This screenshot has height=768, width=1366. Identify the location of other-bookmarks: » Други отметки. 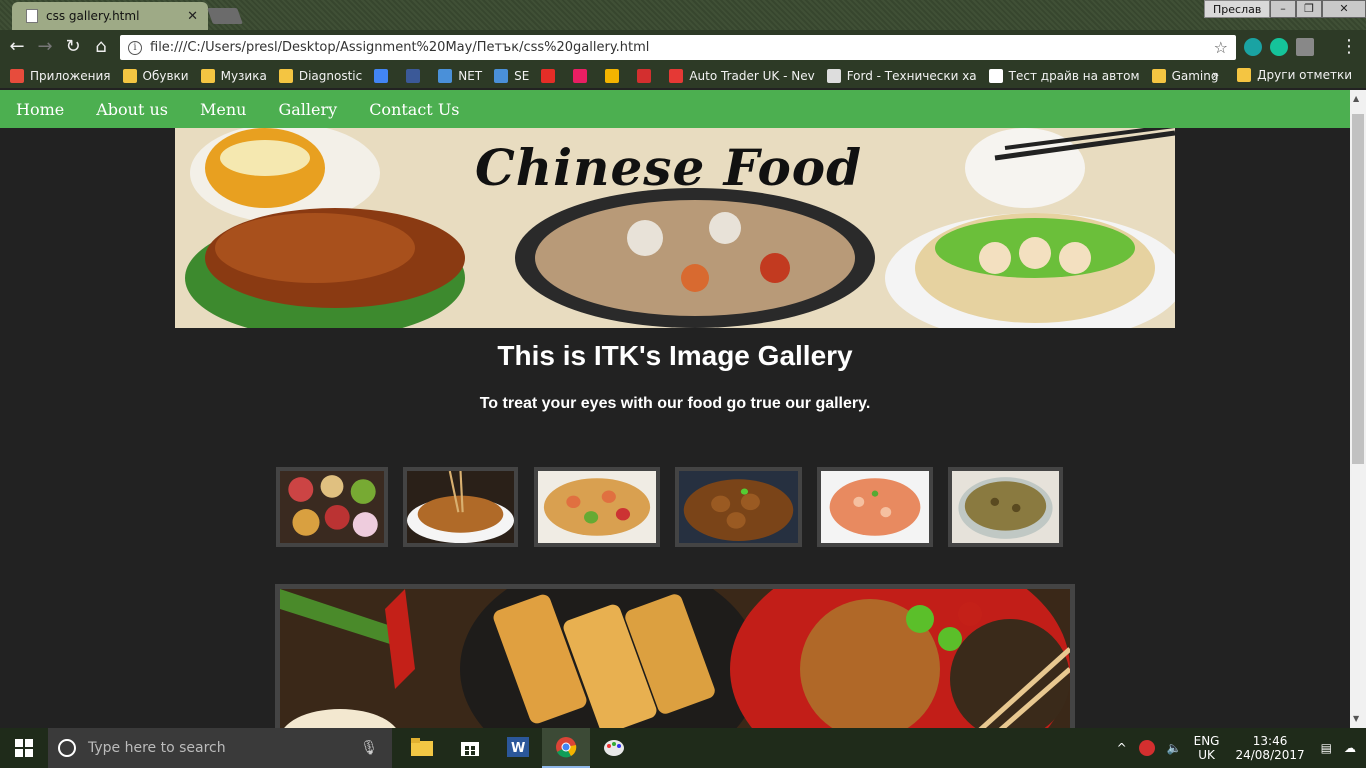
(1282, 75).